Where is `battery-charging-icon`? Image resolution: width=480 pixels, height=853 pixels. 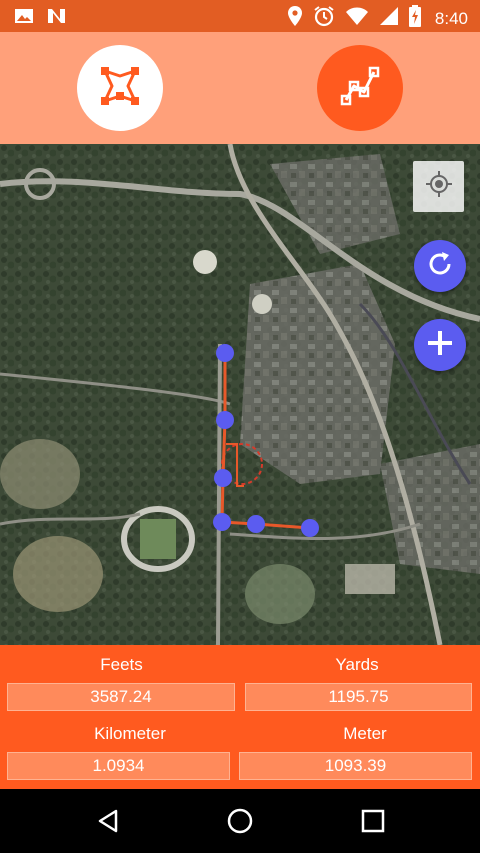
battery-charging-icon is located at coordinates (414, 18).